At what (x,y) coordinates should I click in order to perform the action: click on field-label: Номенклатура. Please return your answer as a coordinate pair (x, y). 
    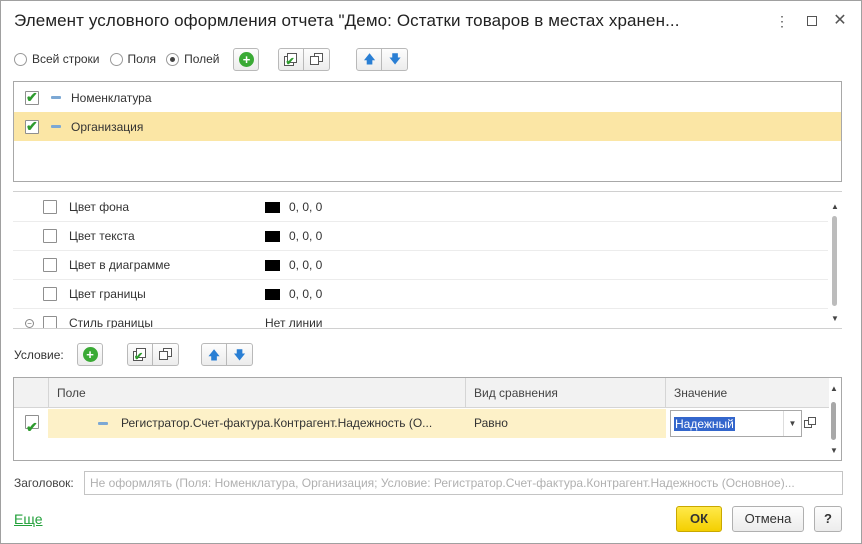
    Looking at the image, I should click on (111, 97).